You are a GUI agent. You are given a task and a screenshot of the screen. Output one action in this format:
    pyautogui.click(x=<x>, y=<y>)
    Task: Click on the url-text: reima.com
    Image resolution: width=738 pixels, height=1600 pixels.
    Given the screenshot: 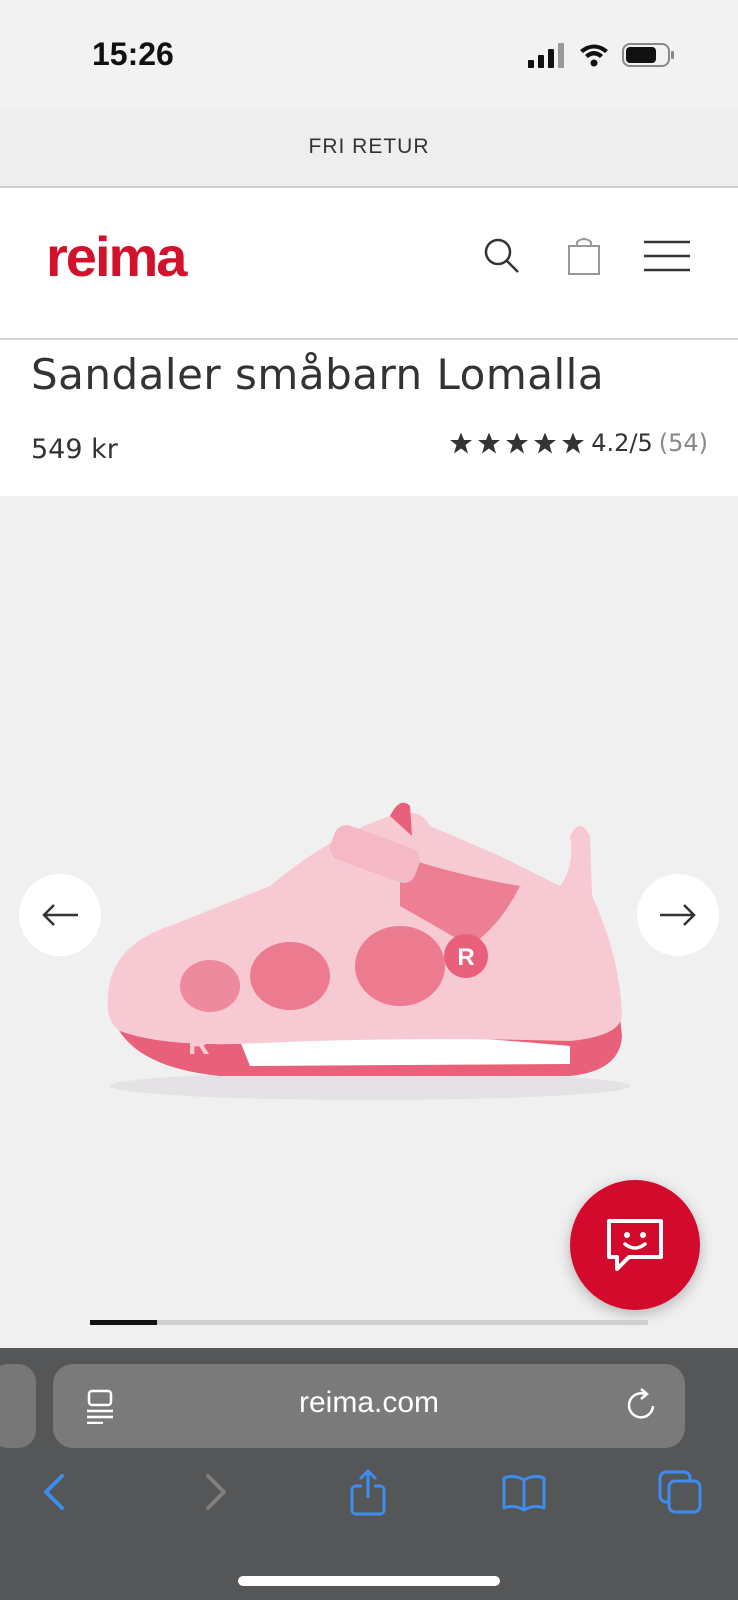 What is the action you would take?
    pyautogui.click(x=369, y=1403)
    